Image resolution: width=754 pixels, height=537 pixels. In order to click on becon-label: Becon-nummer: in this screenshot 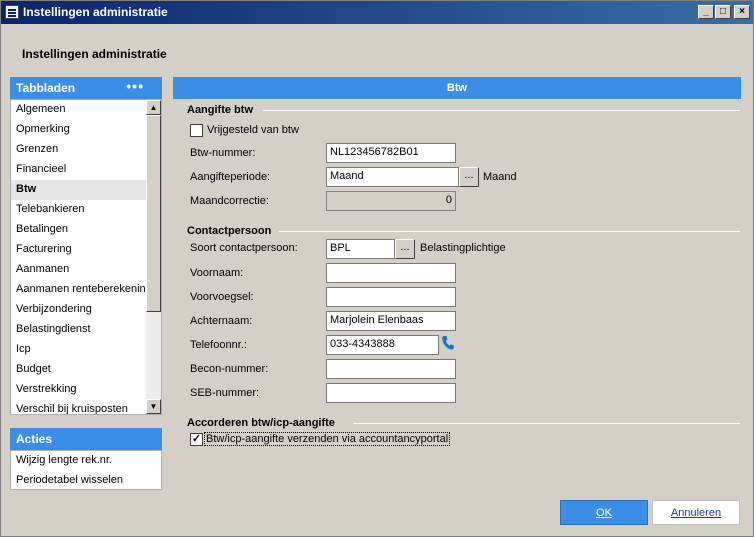, I will do `click(229, 369)`.